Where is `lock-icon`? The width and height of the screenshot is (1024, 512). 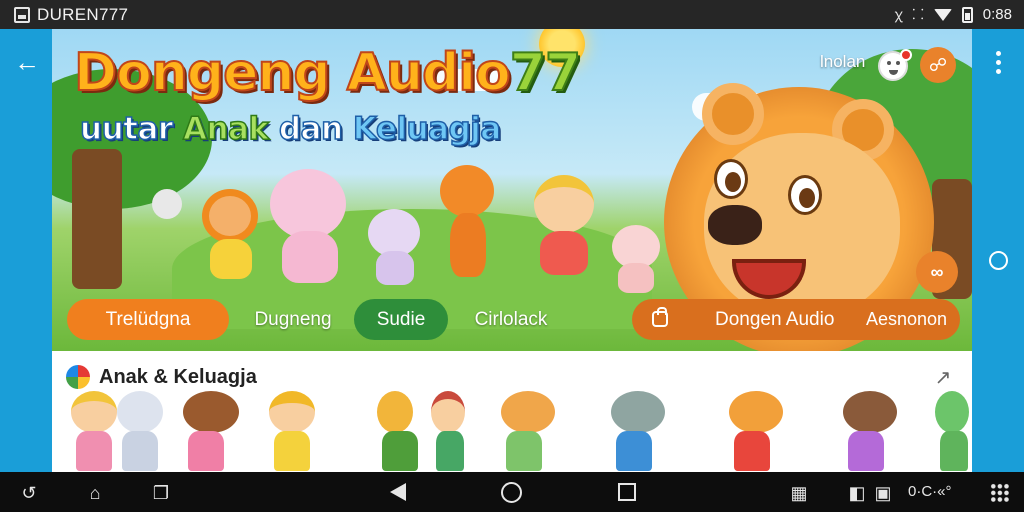
lock-icon is located at coordinates (660, 317).